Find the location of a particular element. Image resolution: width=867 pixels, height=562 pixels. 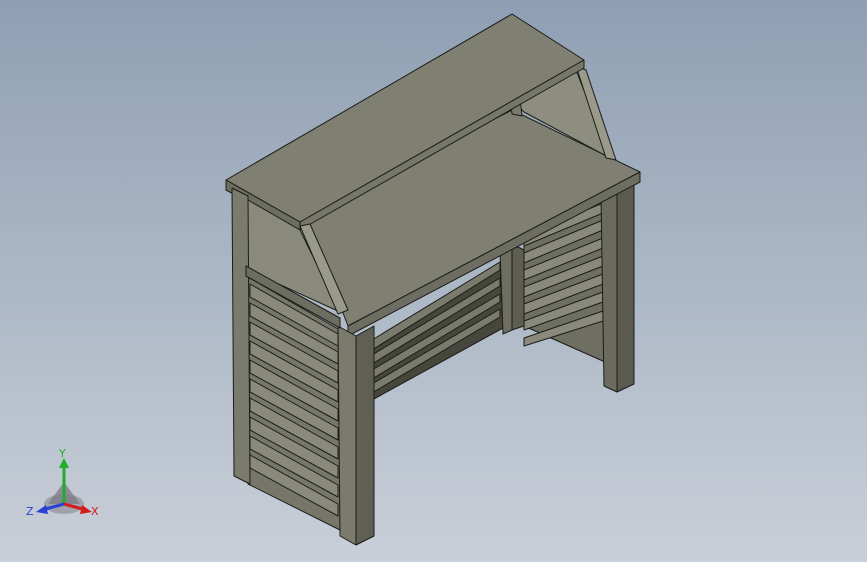

right-front-post is located at coordinates (609, 290).